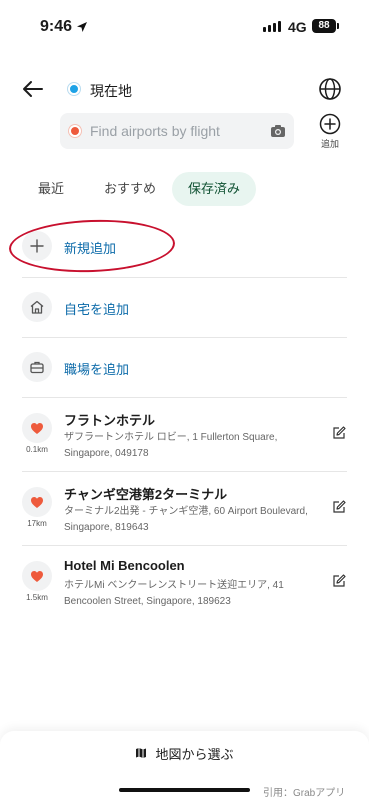  I want to click on battery-tip, so click(338, 26).